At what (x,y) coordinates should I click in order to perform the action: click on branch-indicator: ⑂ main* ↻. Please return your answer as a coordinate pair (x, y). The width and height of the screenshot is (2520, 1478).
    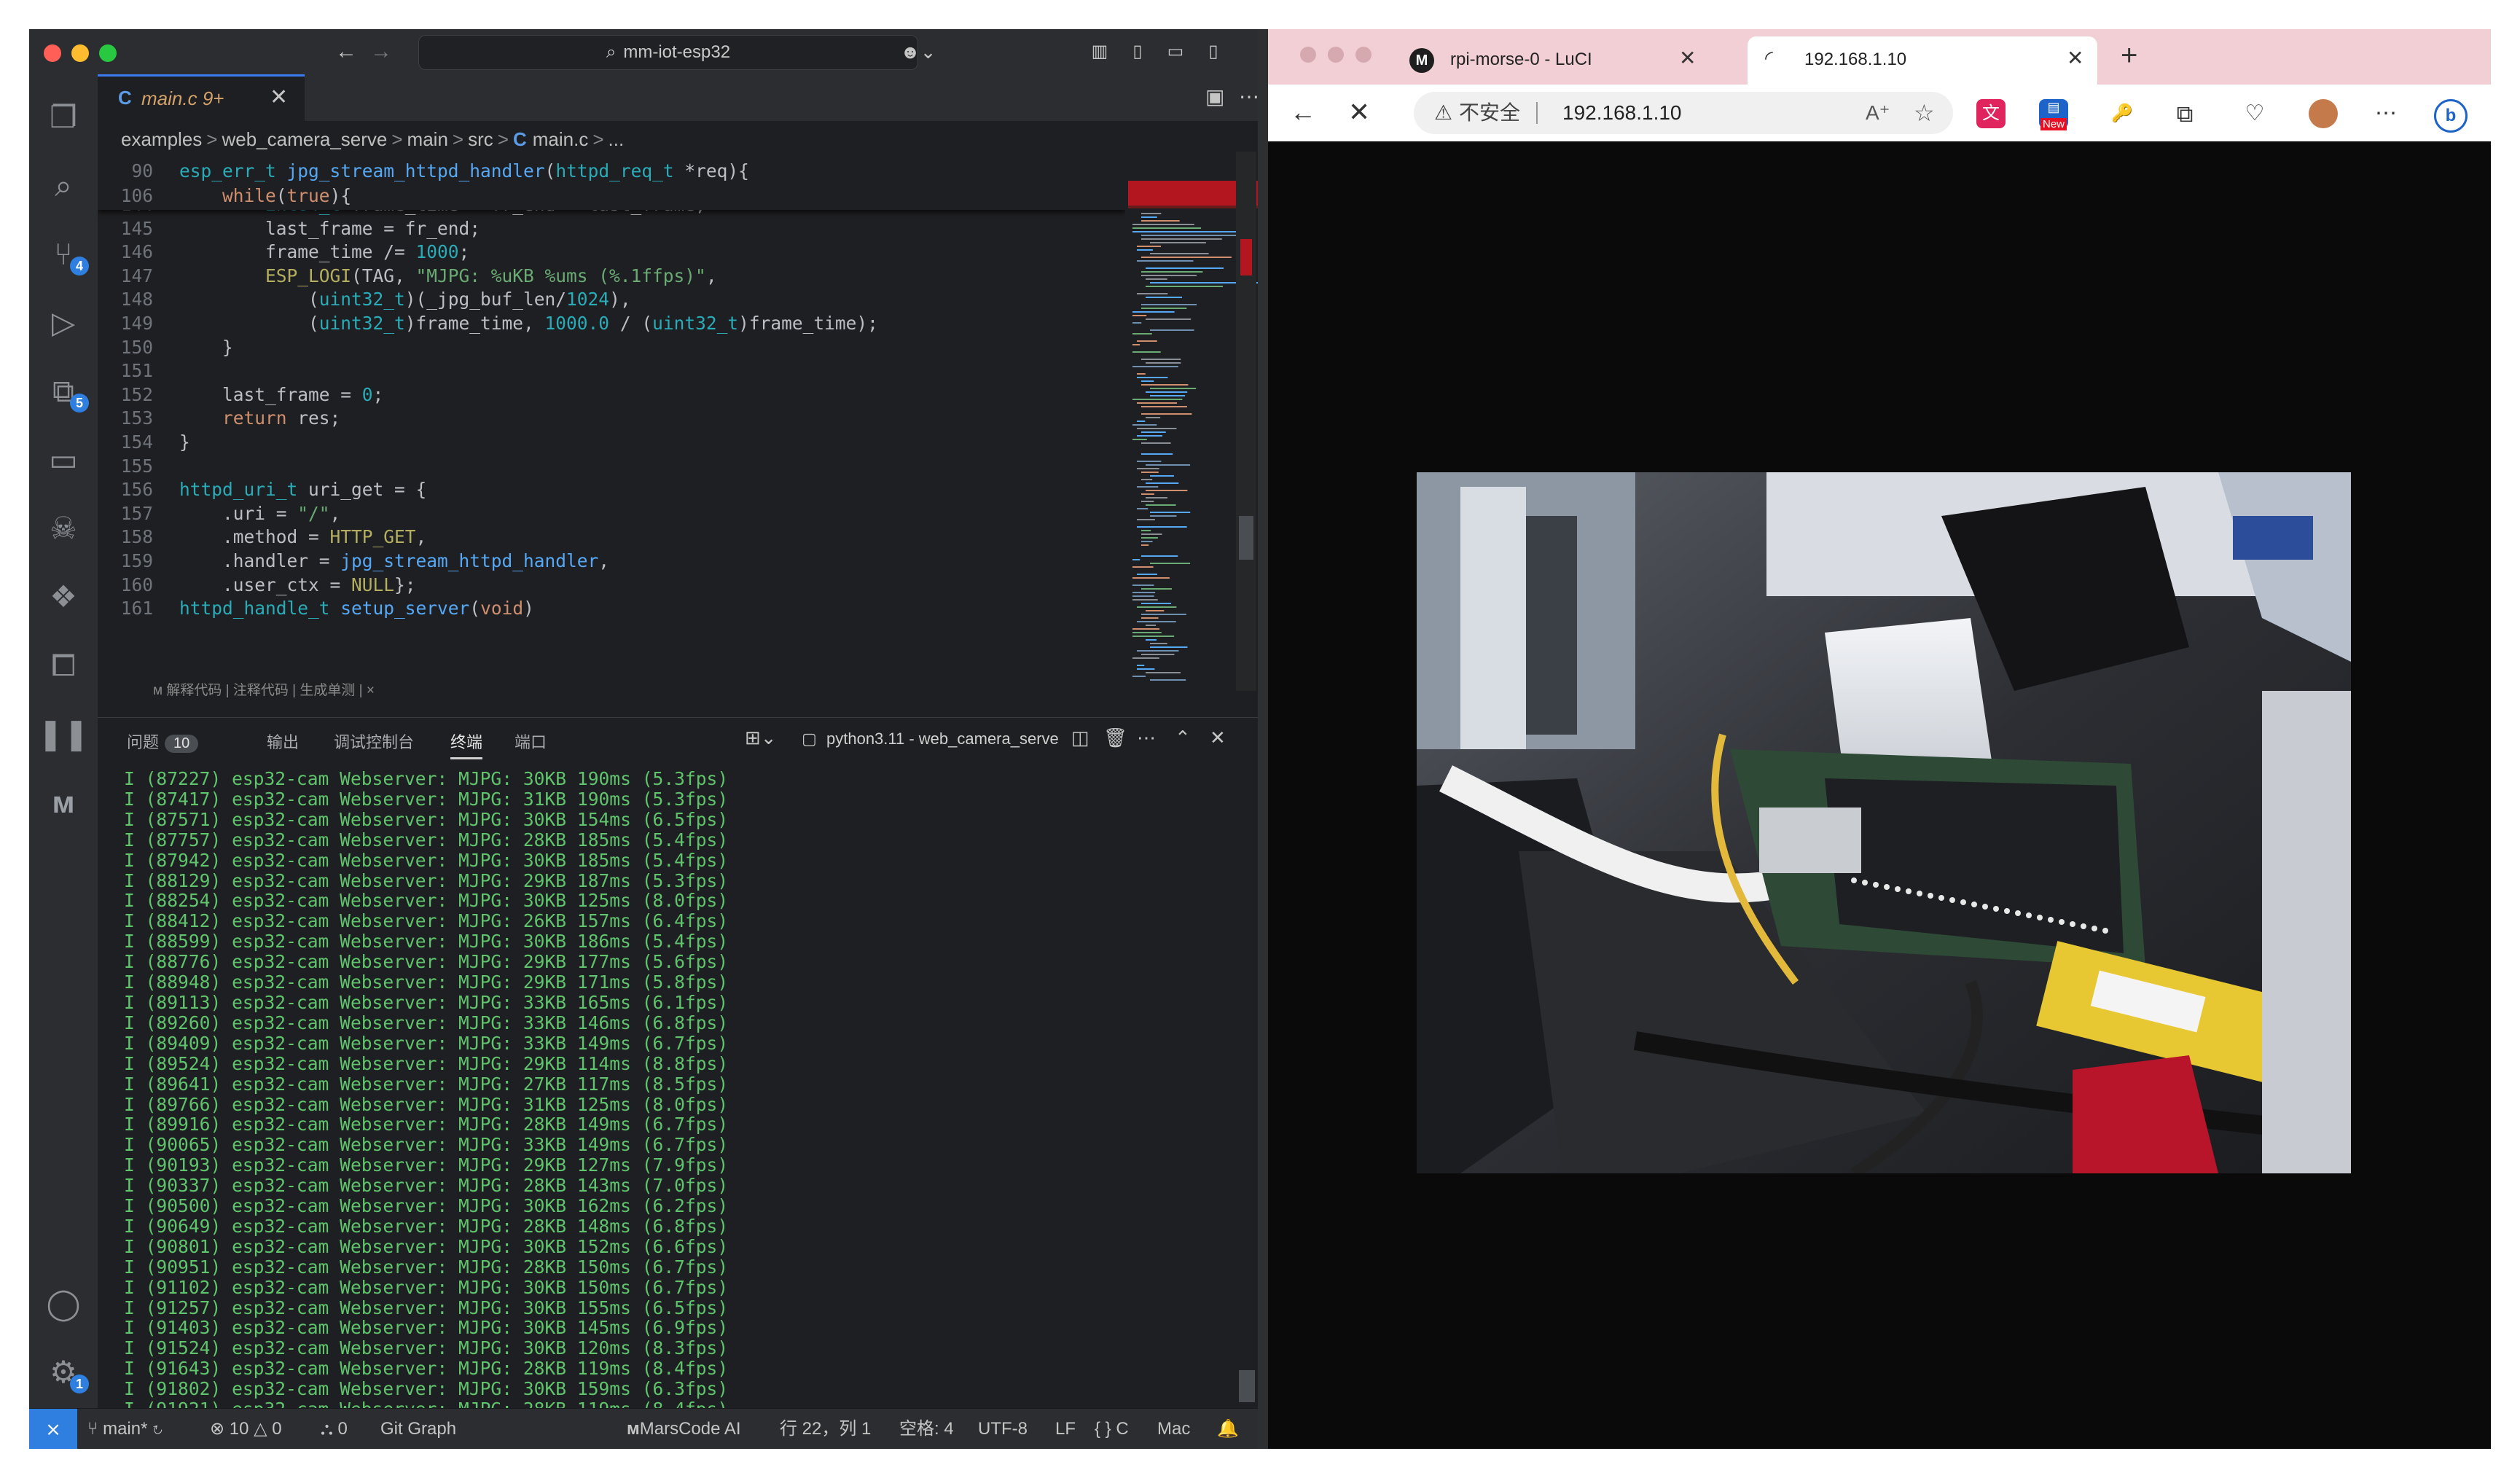
    Looking at the image, I should click on (125, 1429).